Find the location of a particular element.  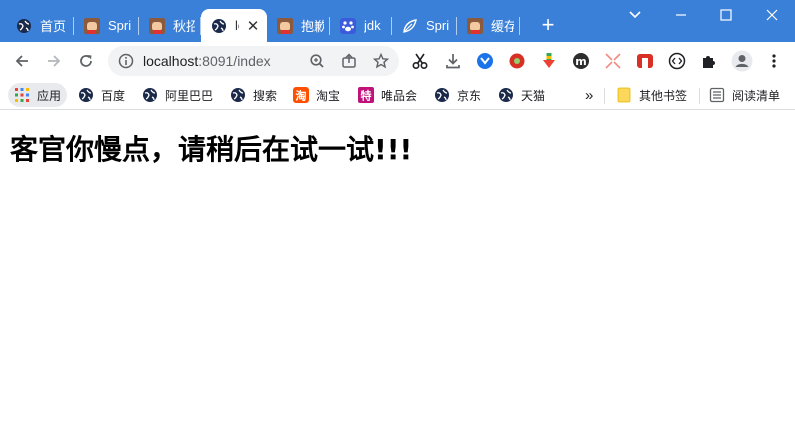

maximize-icon is located at coordinates (726, 15).